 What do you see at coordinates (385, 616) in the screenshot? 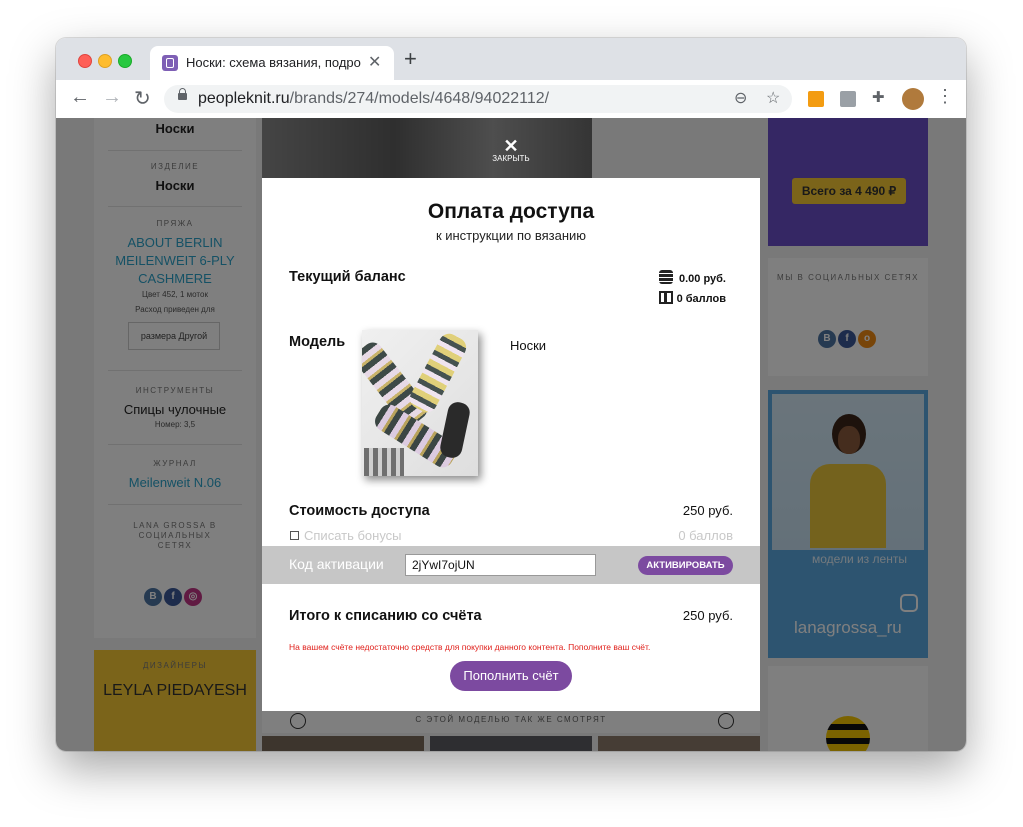
I see `total-label: Итого к списанию со счёта` at bounding box center [385, 616].